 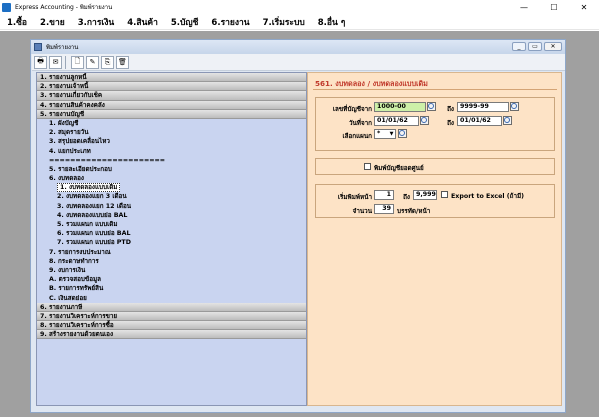 I want to click on edit-document-icon: ✎, so click(x=92, y=62).